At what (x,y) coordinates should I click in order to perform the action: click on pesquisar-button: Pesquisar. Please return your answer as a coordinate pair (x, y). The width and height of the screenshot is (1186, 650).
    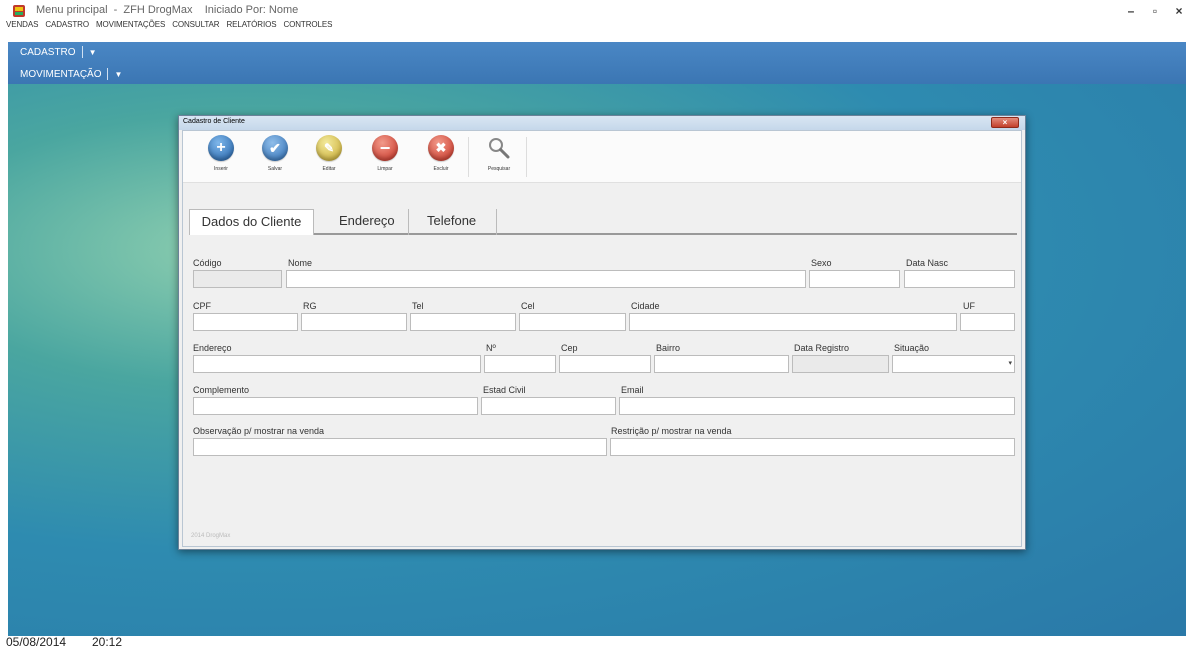
    Looking at the image, I should click on (499, 153).